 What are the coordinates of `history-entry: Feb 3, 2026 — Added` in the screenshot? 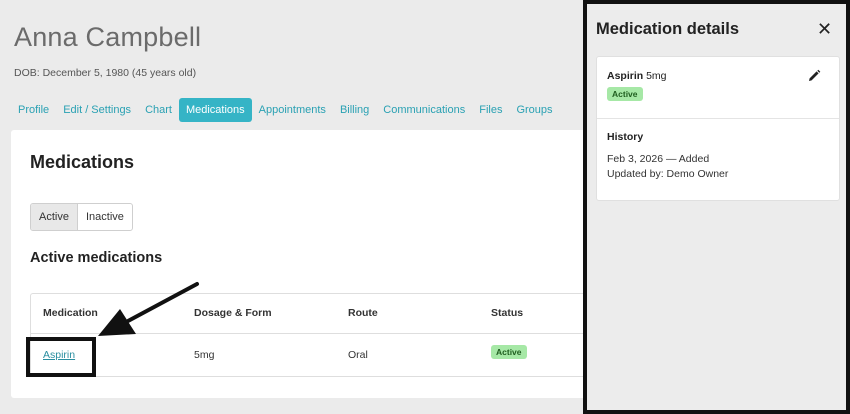 It's located at (658, 159).